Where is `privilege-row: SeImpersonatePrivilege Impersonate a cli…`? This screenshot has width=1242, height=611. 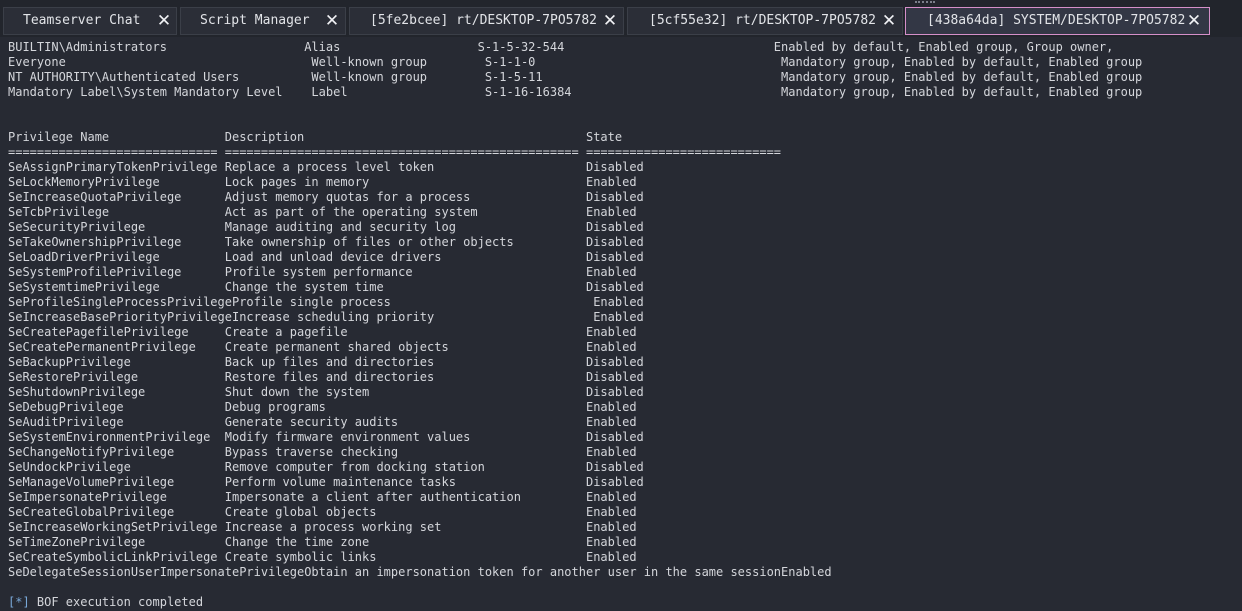
privilege-row: SeImpersonatePrivilege Impersonate a cli… is located at coordinates (322, 497).